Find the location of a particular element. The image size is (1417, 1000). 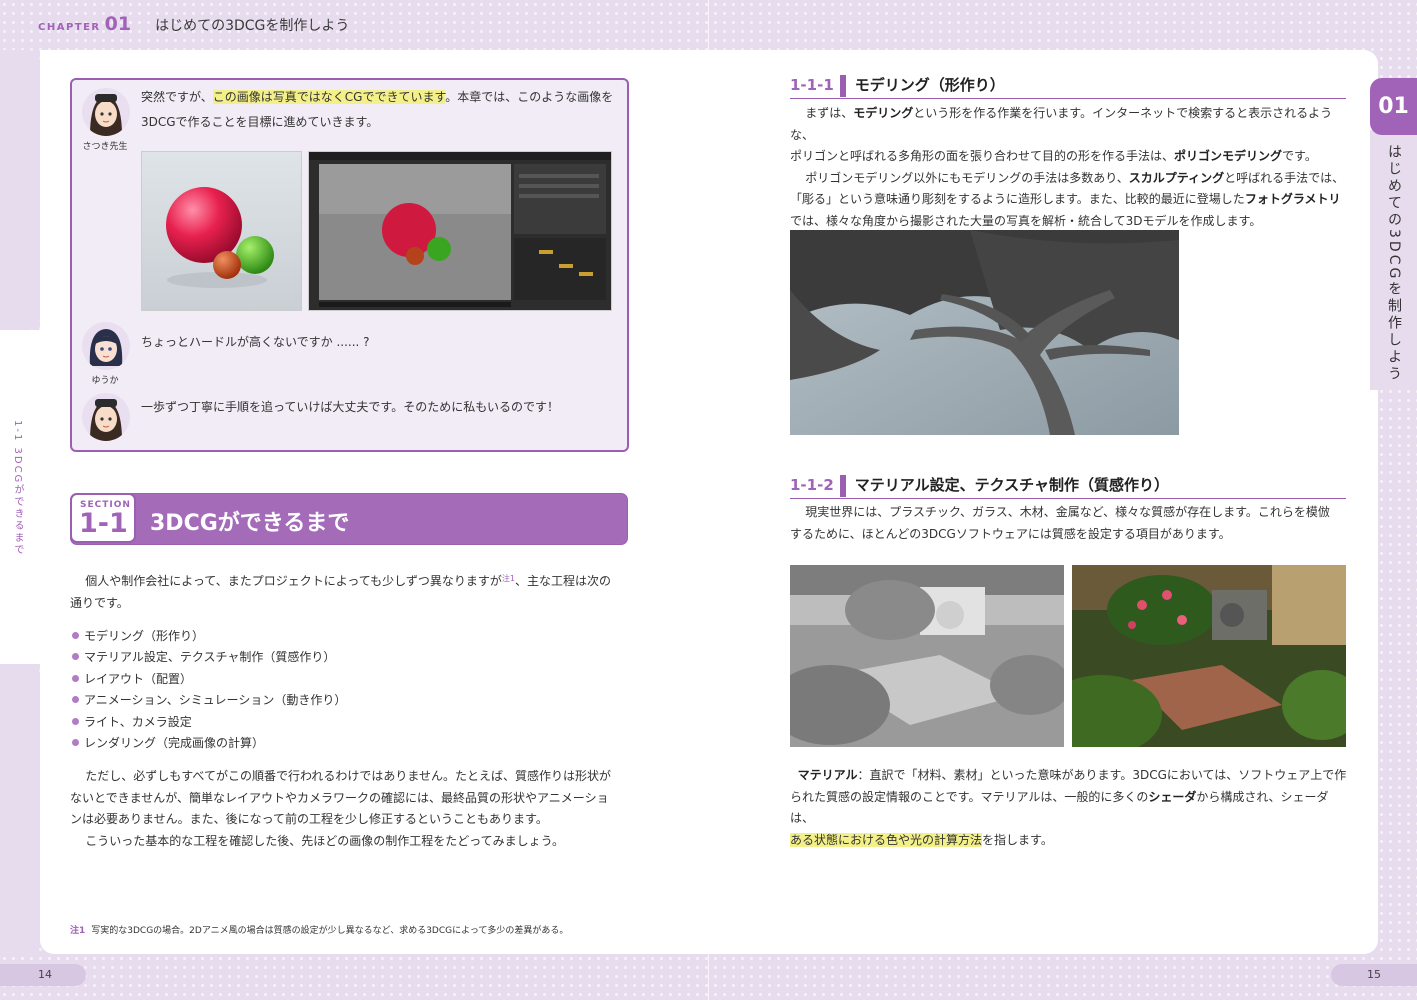

modeling-line: では、様々な角度から撮影された大量の写真を解析・統合して3Dモデルを作成します。 is located at coordinates (1026, 220).